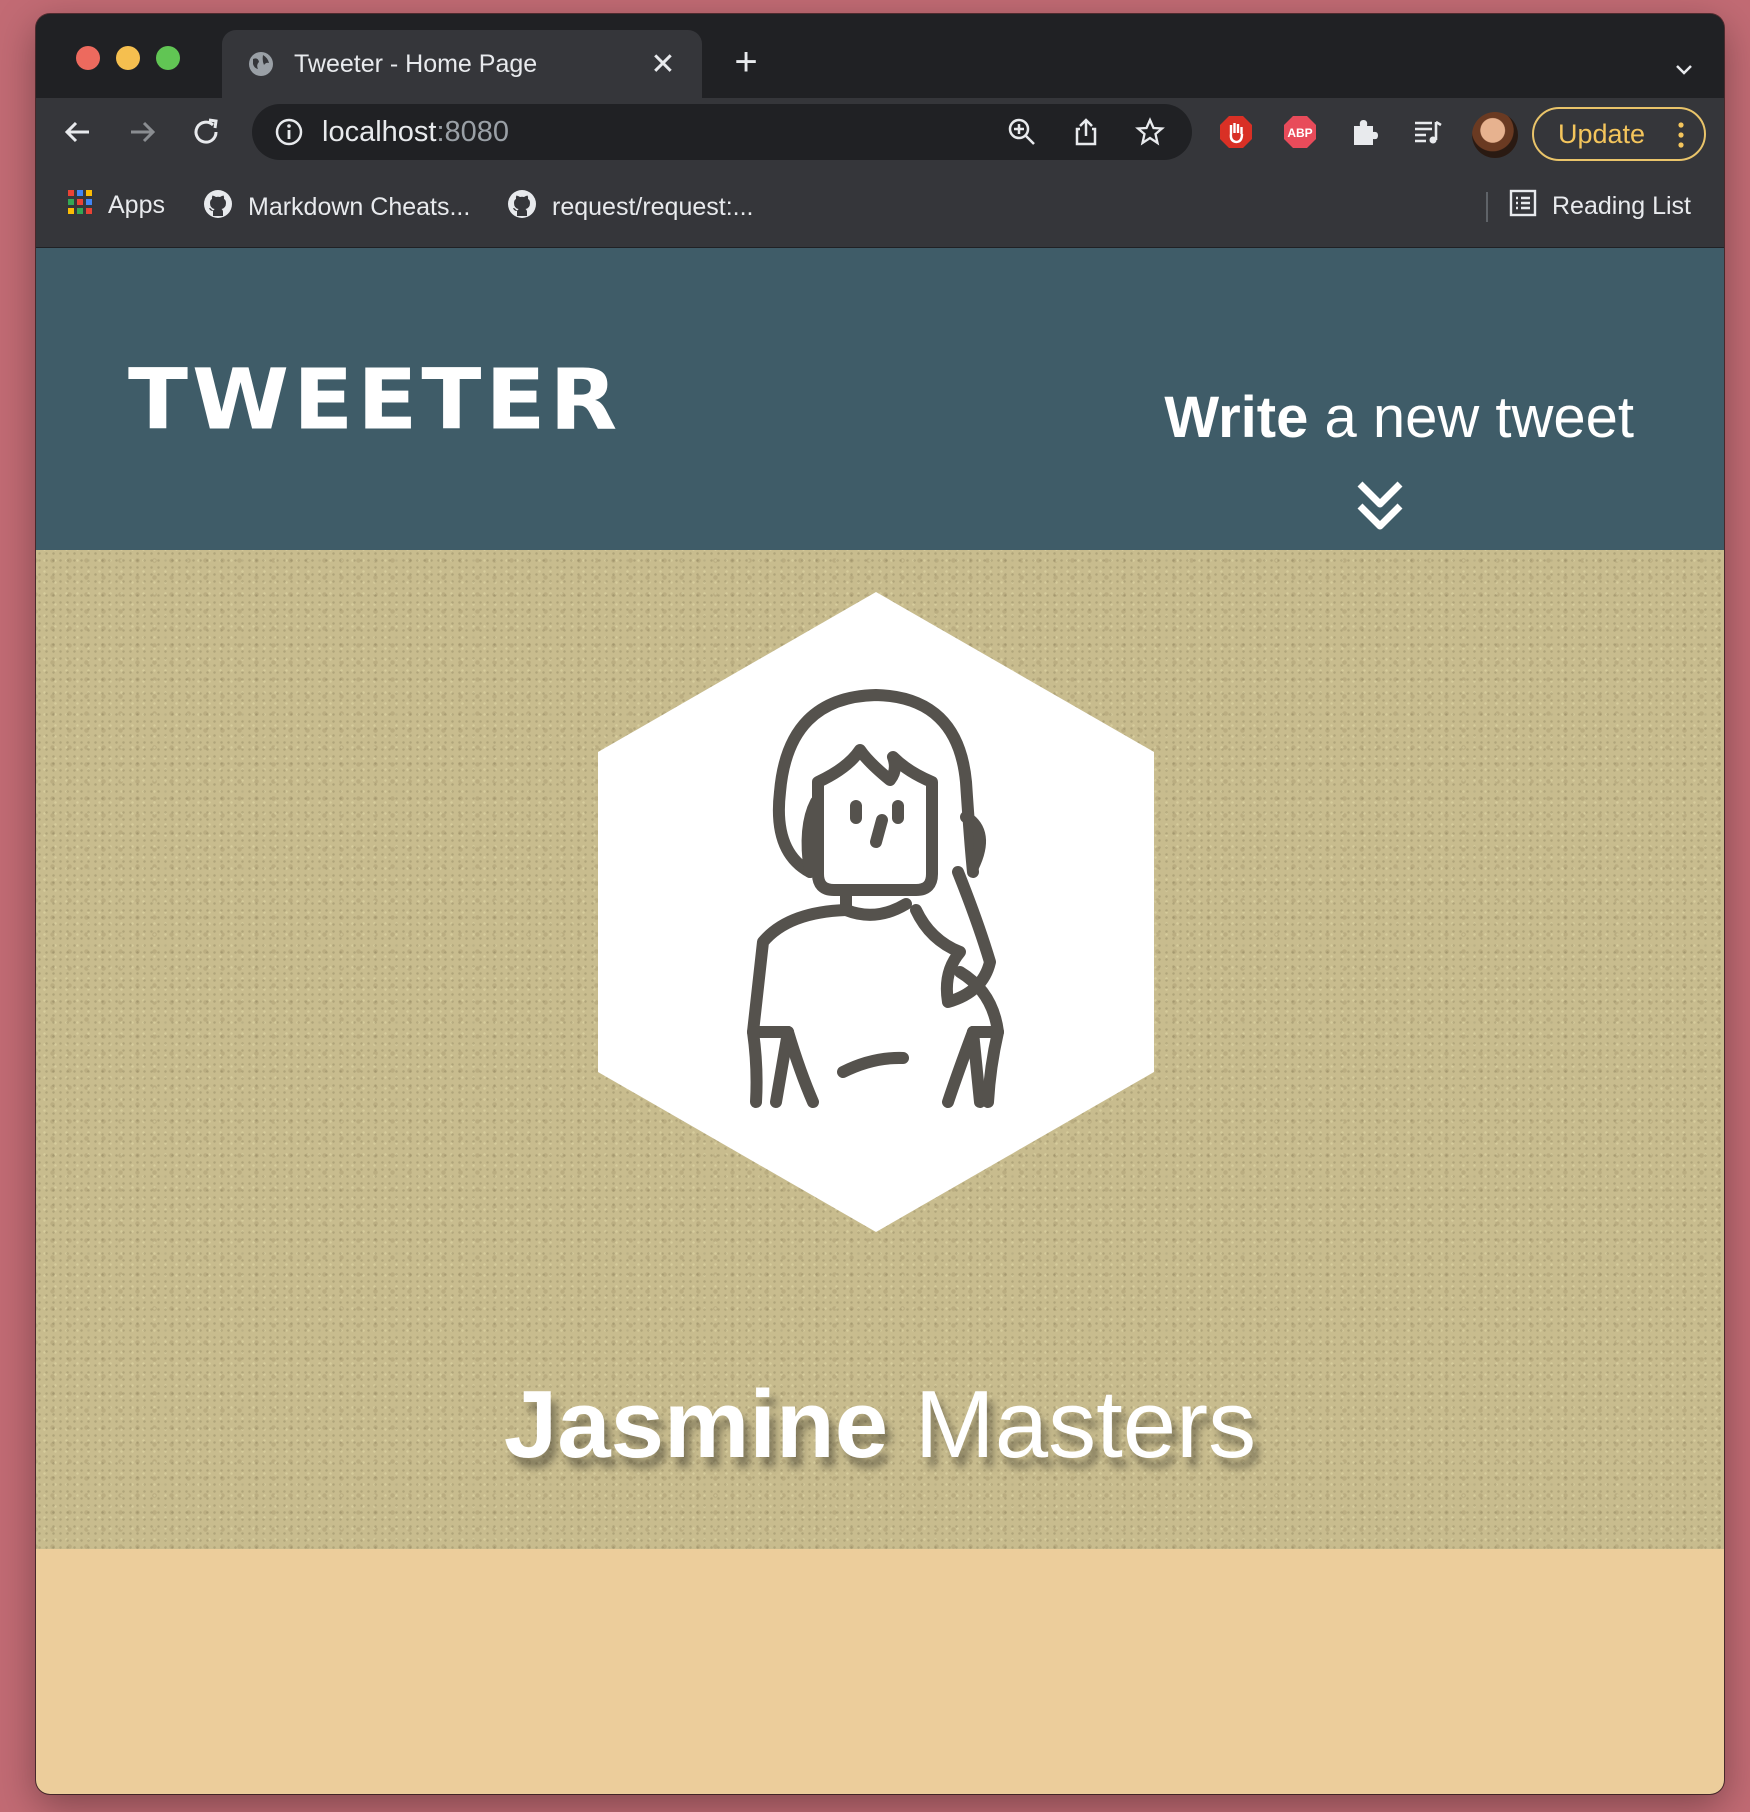 Image resolution: width=1750 pixels, height=1812 pixels. I want to click on close-window-button, so click(88, 58).